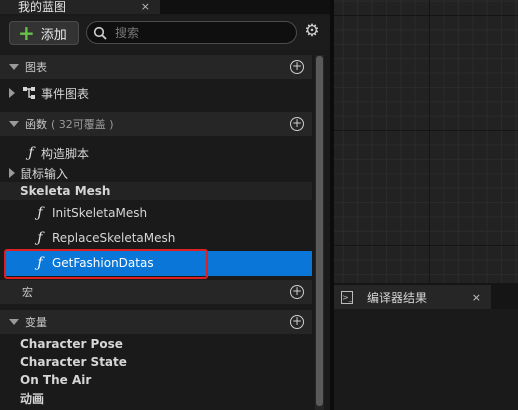 The width and height of the screenshot is (518, 410). I want to click on scrollbar-thumb, so click(319, 231).